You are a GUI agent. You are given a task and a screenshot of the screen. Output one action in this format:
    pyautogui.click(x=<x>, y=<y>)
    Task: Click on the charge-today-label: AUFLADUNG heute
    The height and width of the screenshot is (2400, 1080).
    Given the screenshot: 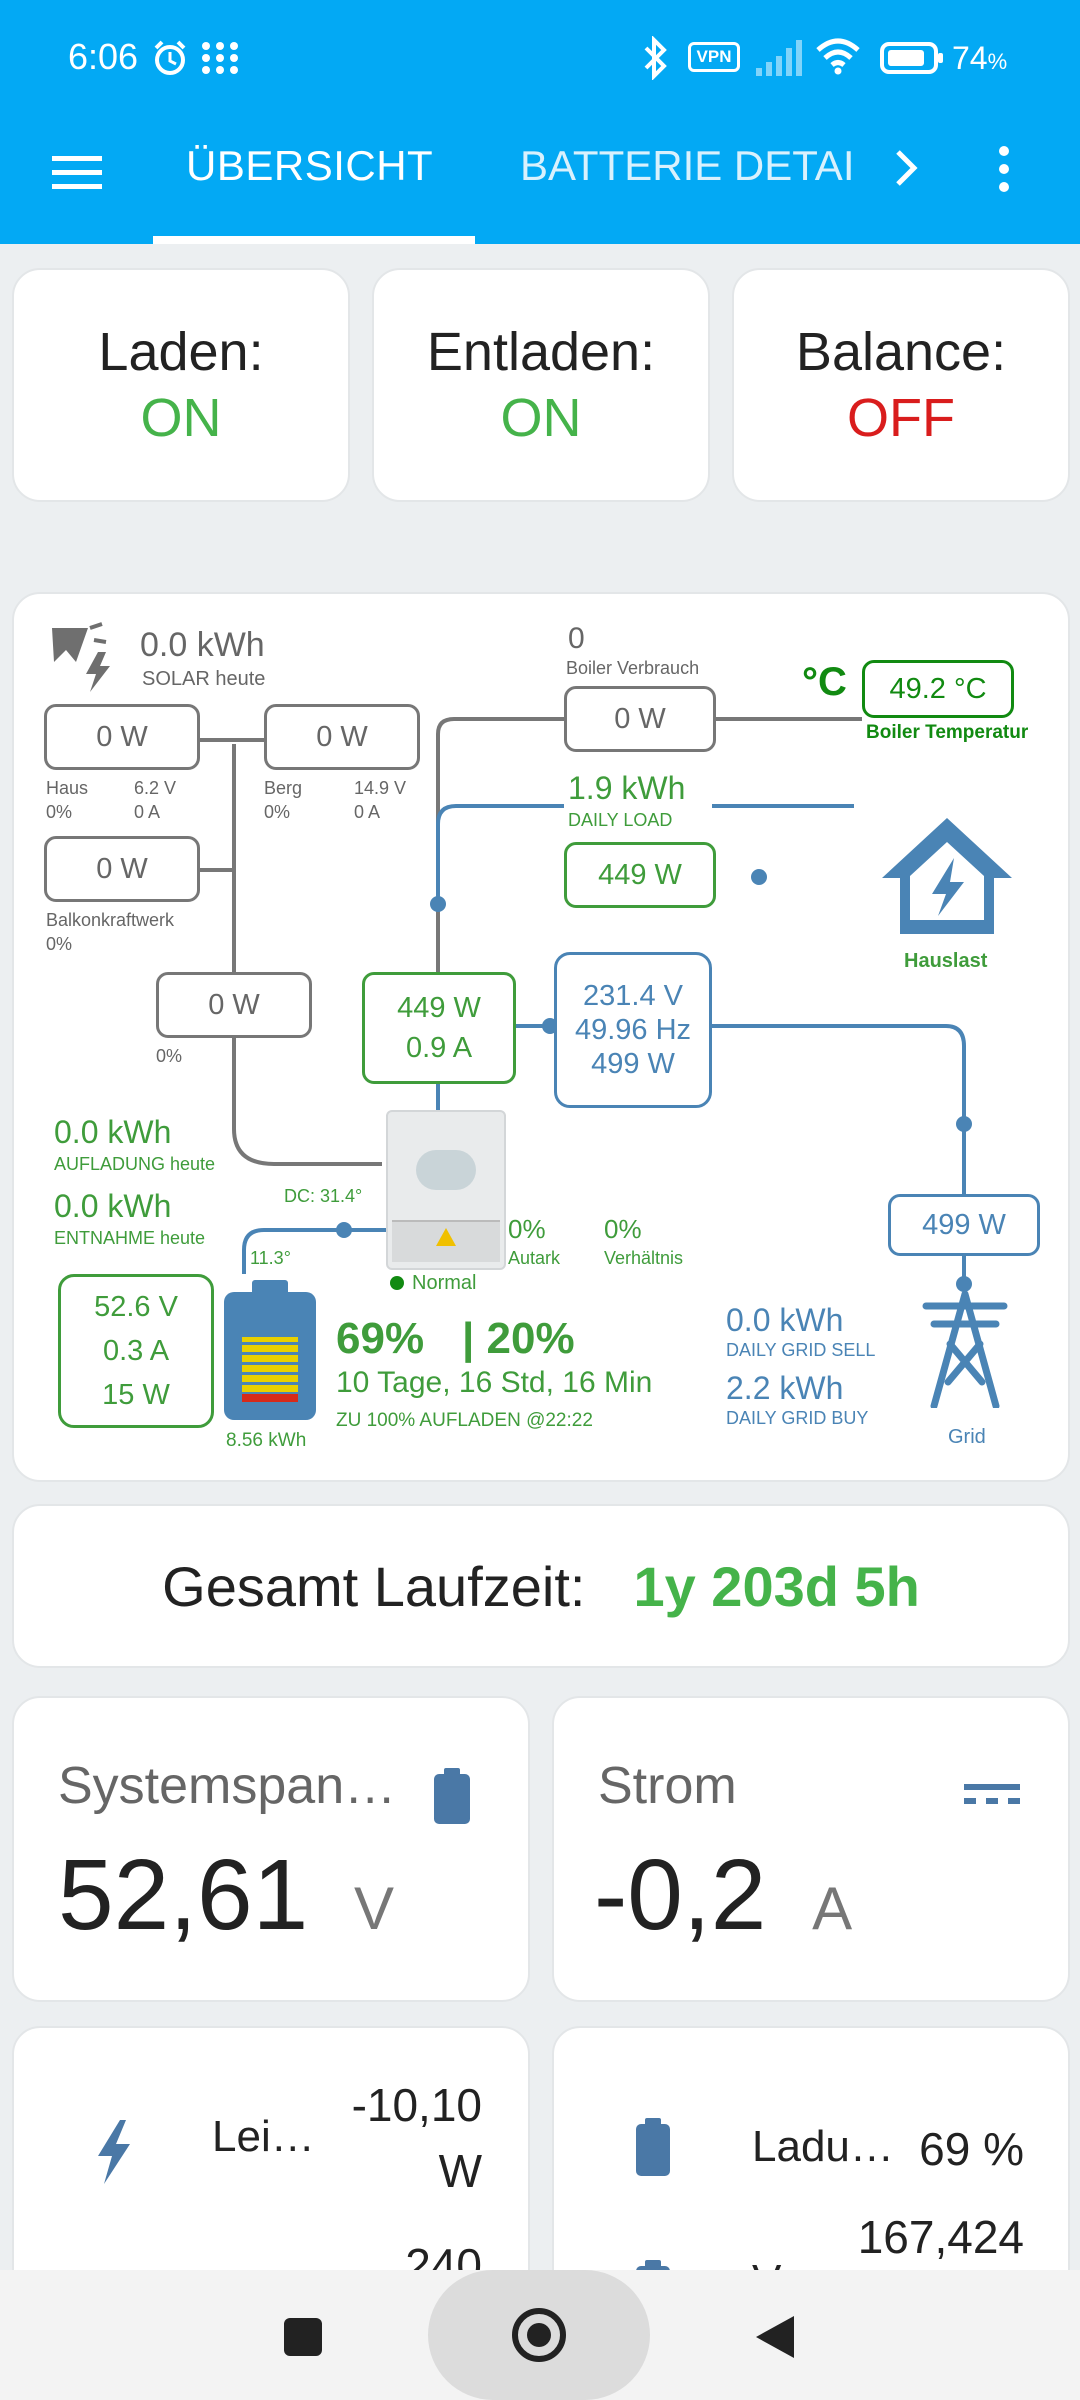 What is the action you would take?
    pyautogui.click(x=135, y=1164)
    